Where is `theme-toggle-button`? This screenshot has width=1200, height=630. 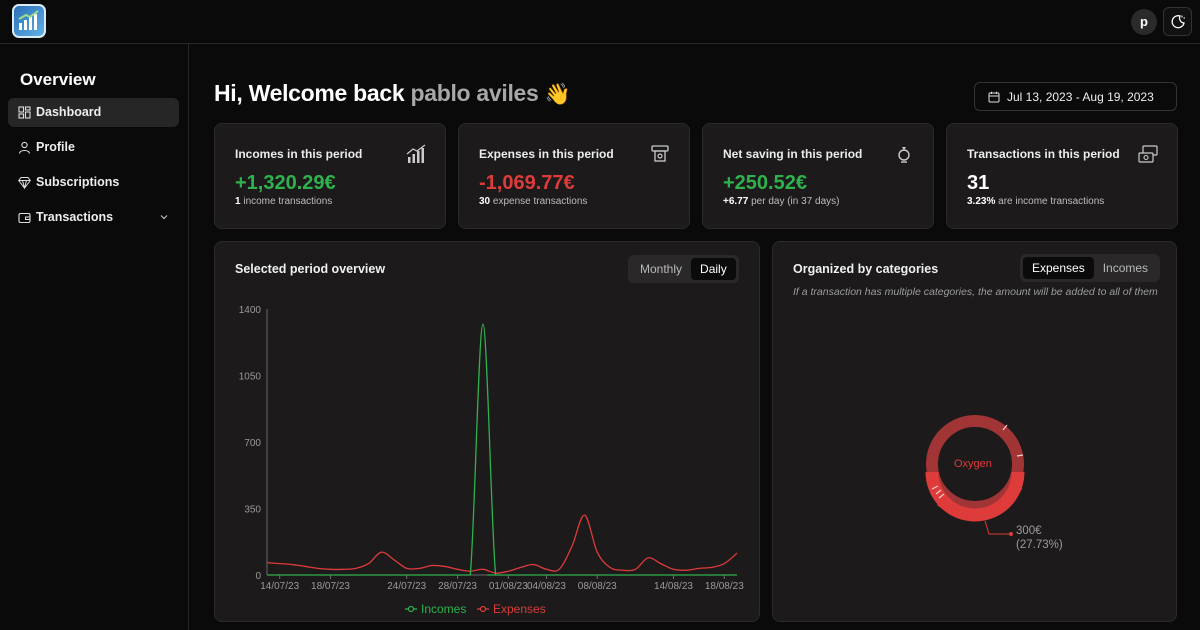 theme-toggle-button is located at coordinates (1177, 21).